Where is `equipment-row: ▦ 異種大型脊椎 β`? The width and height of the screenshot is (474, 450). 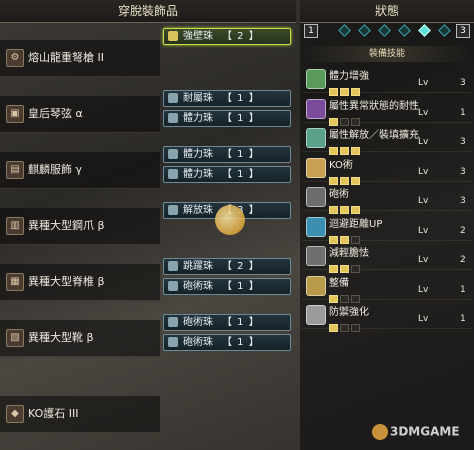
equipment-row: ▦ 異種大型脊椎 β is located at coordinates (80, 282).